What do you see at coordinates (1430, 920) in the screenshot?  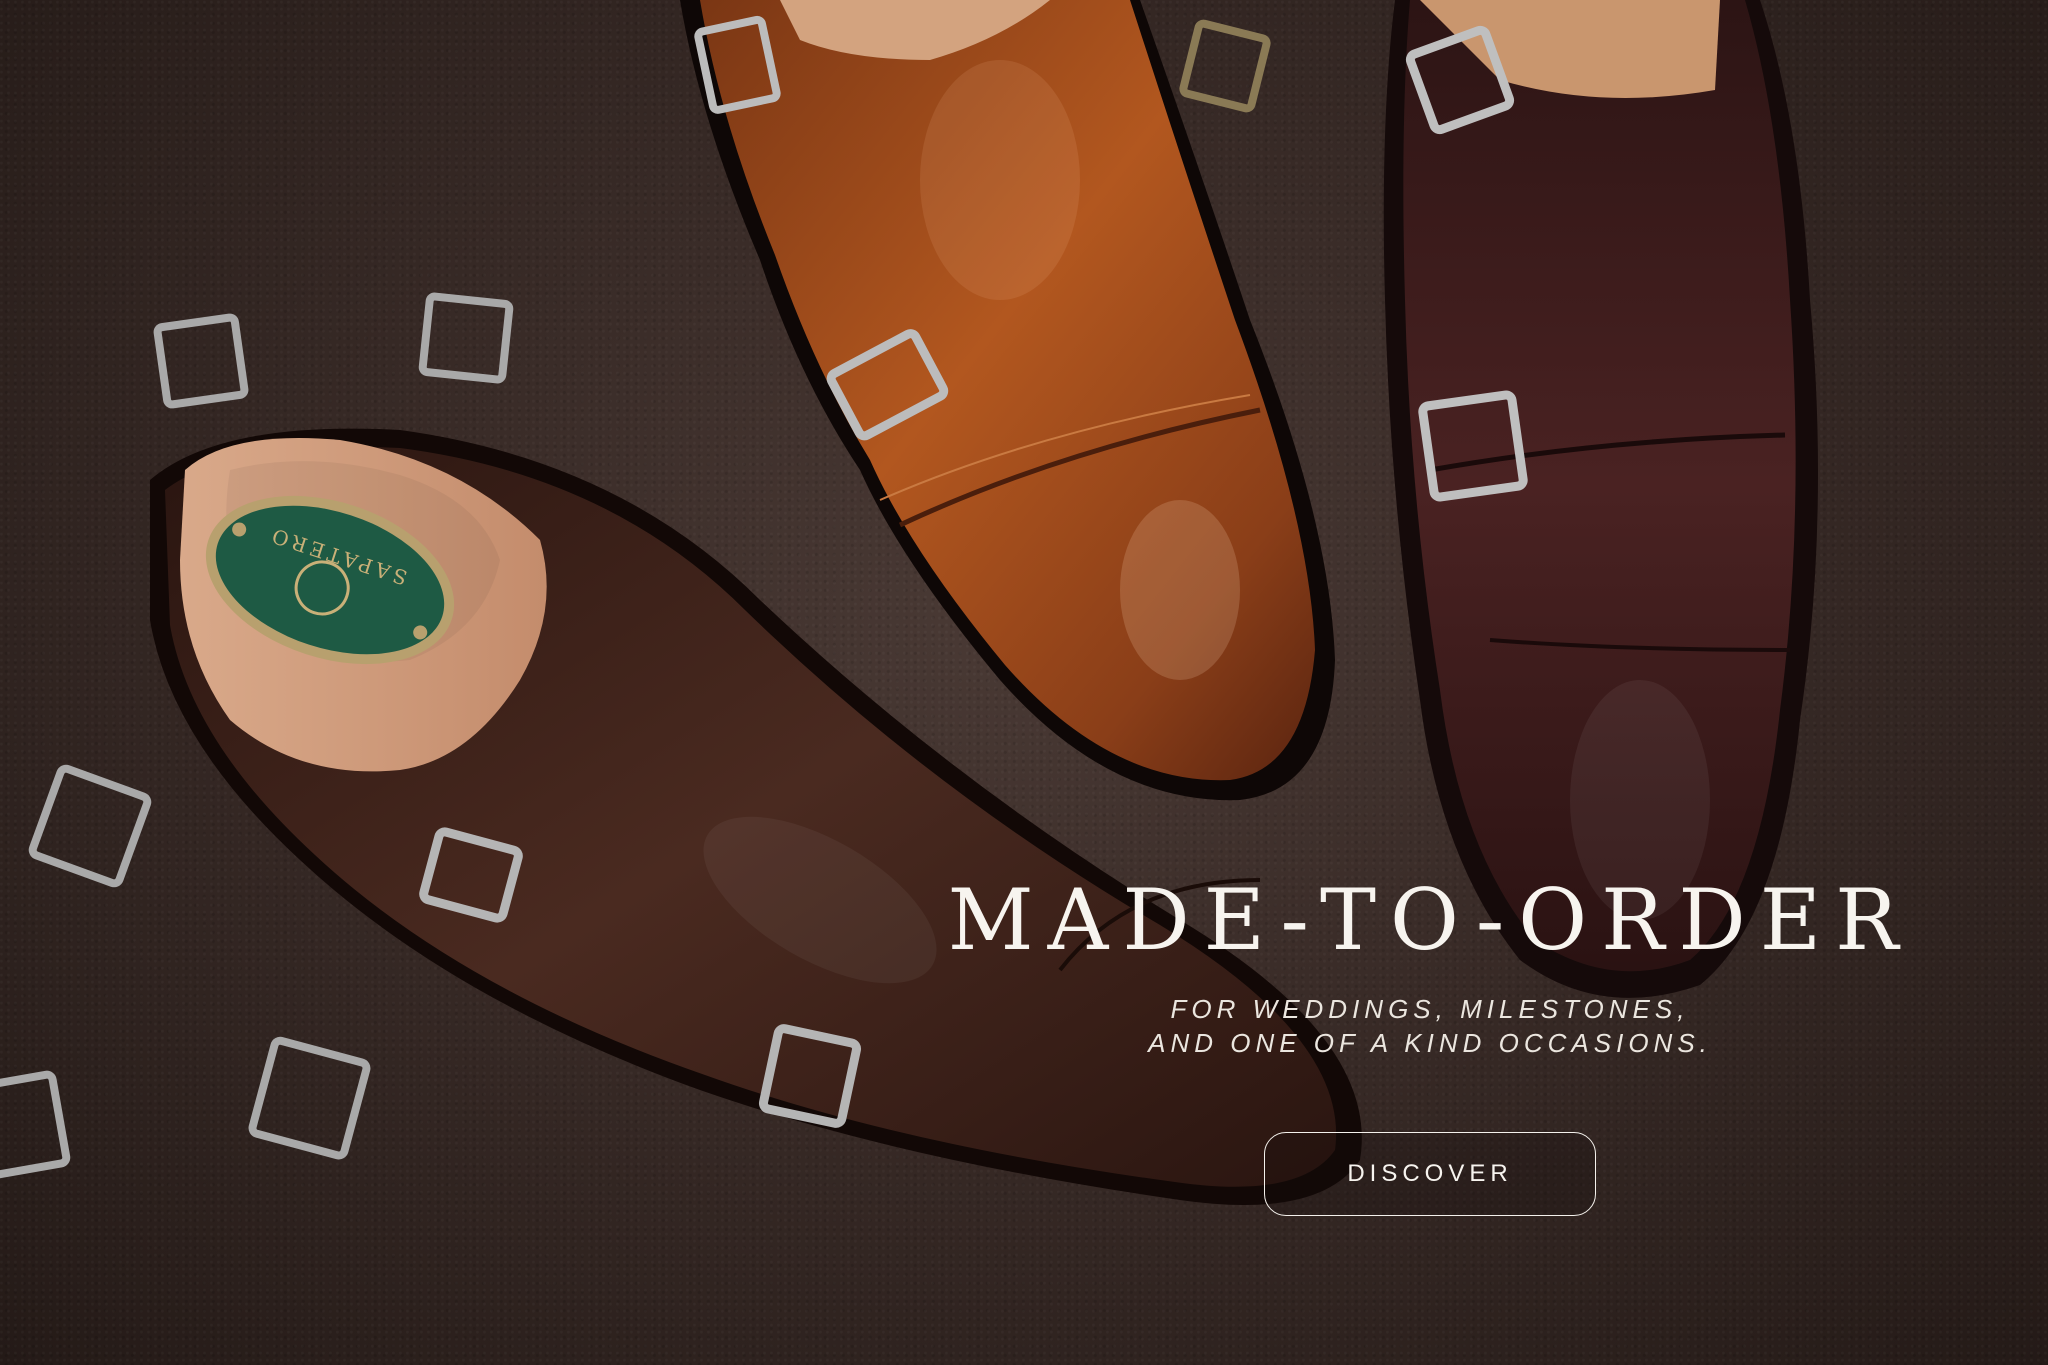 I see `hero-headline: MADE-TO-ORDER` at bounding box center [1430, 920].